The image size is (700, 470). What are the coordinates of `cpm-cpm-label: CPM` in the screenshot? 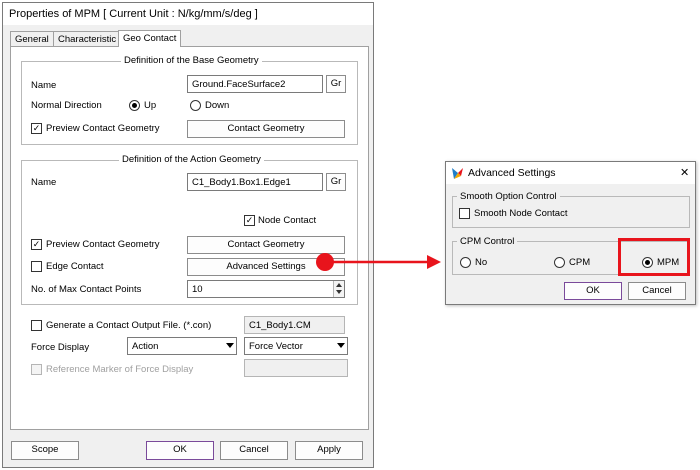 It's located at (580, 262).